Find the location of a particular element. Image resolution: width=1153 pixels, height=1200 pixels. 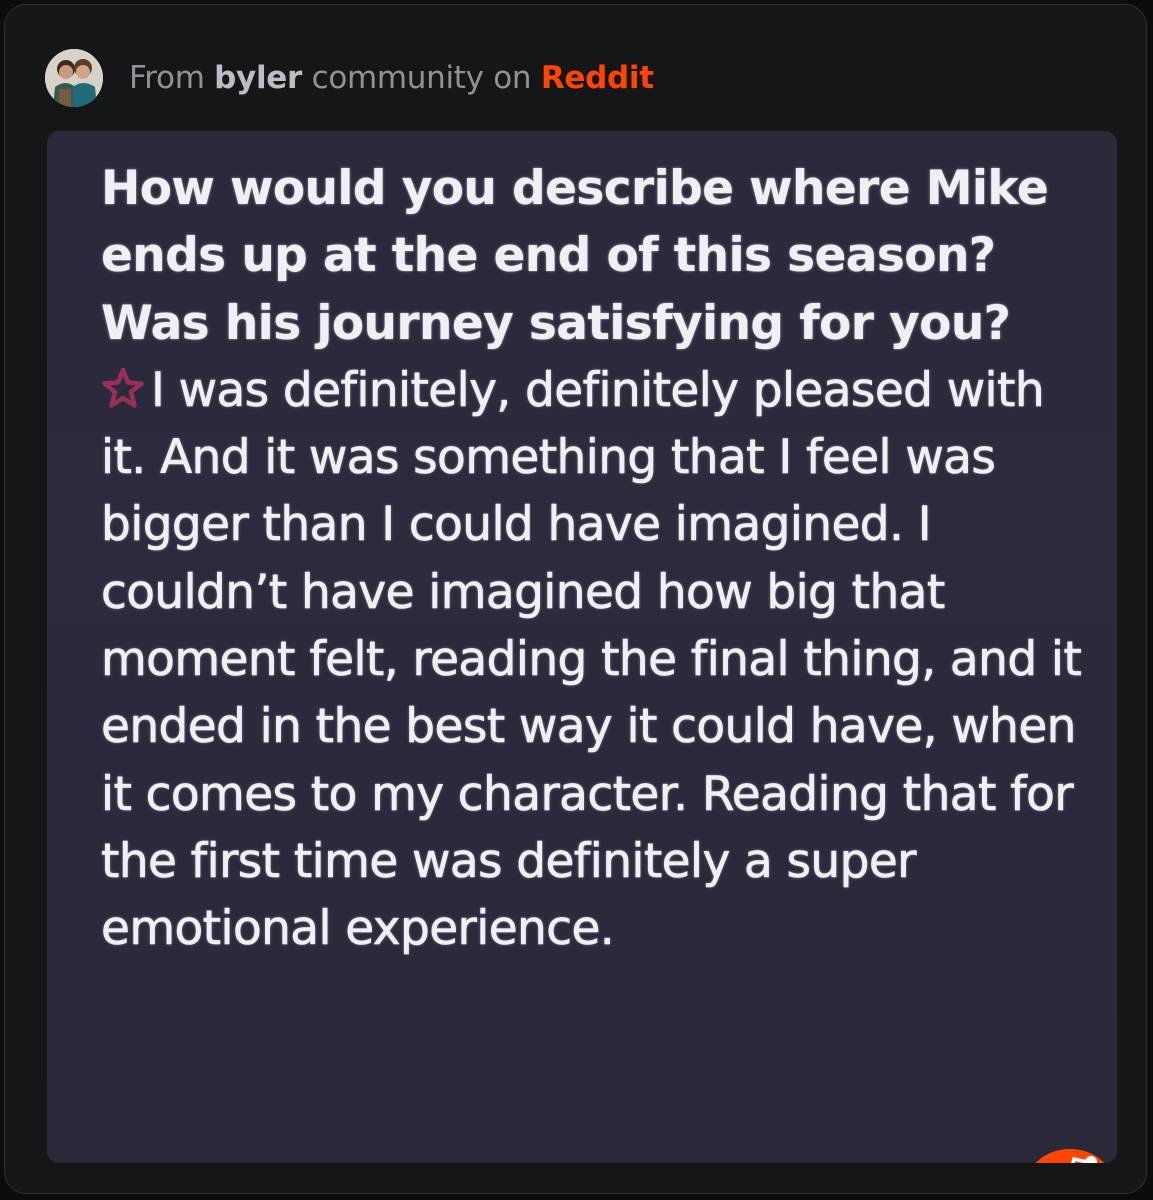

reddit-brand-link: Reddit is located at coordinates (597, 78).